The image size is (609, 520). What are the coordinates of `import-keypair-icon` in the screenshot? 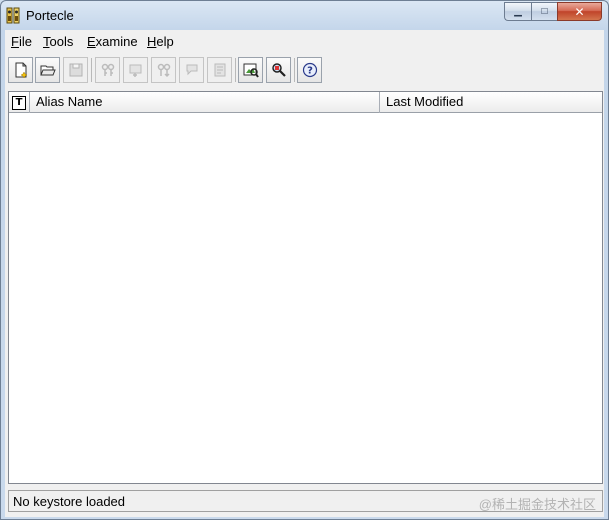 It's located at (163, 70).